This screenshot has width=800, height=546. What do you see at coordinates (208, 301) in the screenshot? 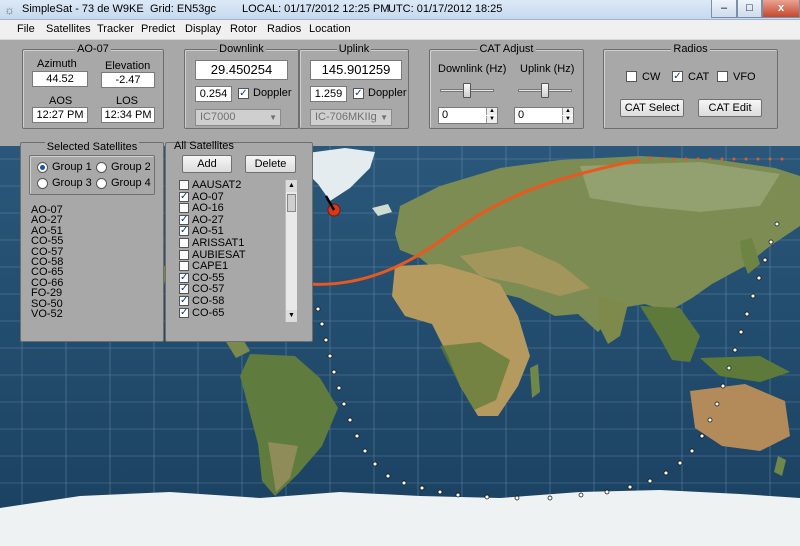
I see `satellite-name: CO-58` at bounding box center [208, 301].